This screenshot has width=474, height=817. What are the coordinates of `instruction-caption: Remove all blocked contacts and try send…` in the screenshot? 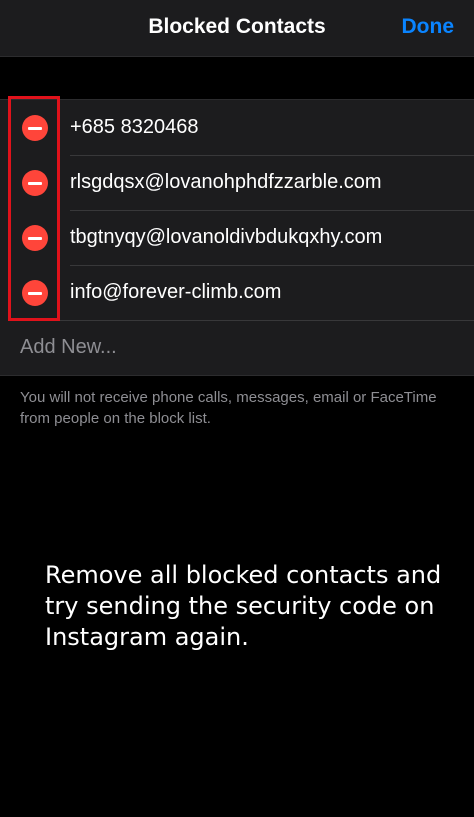 It's located at (243, 606).